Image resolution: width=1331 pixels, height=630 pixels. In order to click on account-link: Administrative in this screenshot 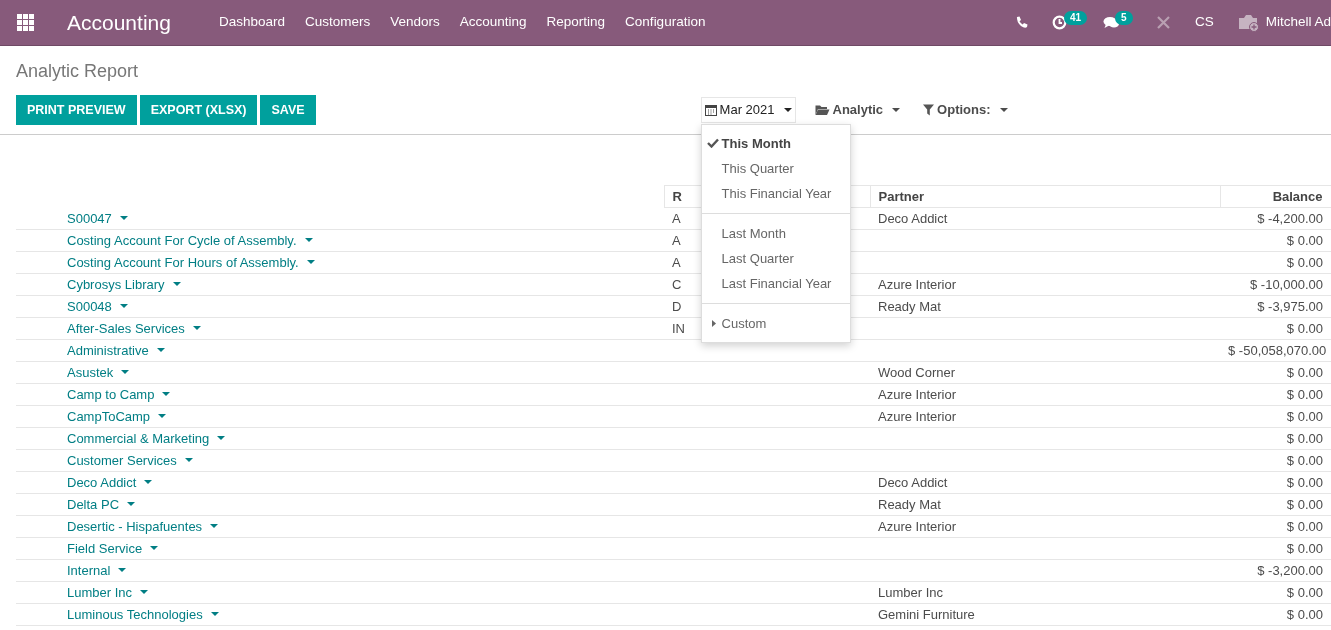, I will do `click(116, 350)`.